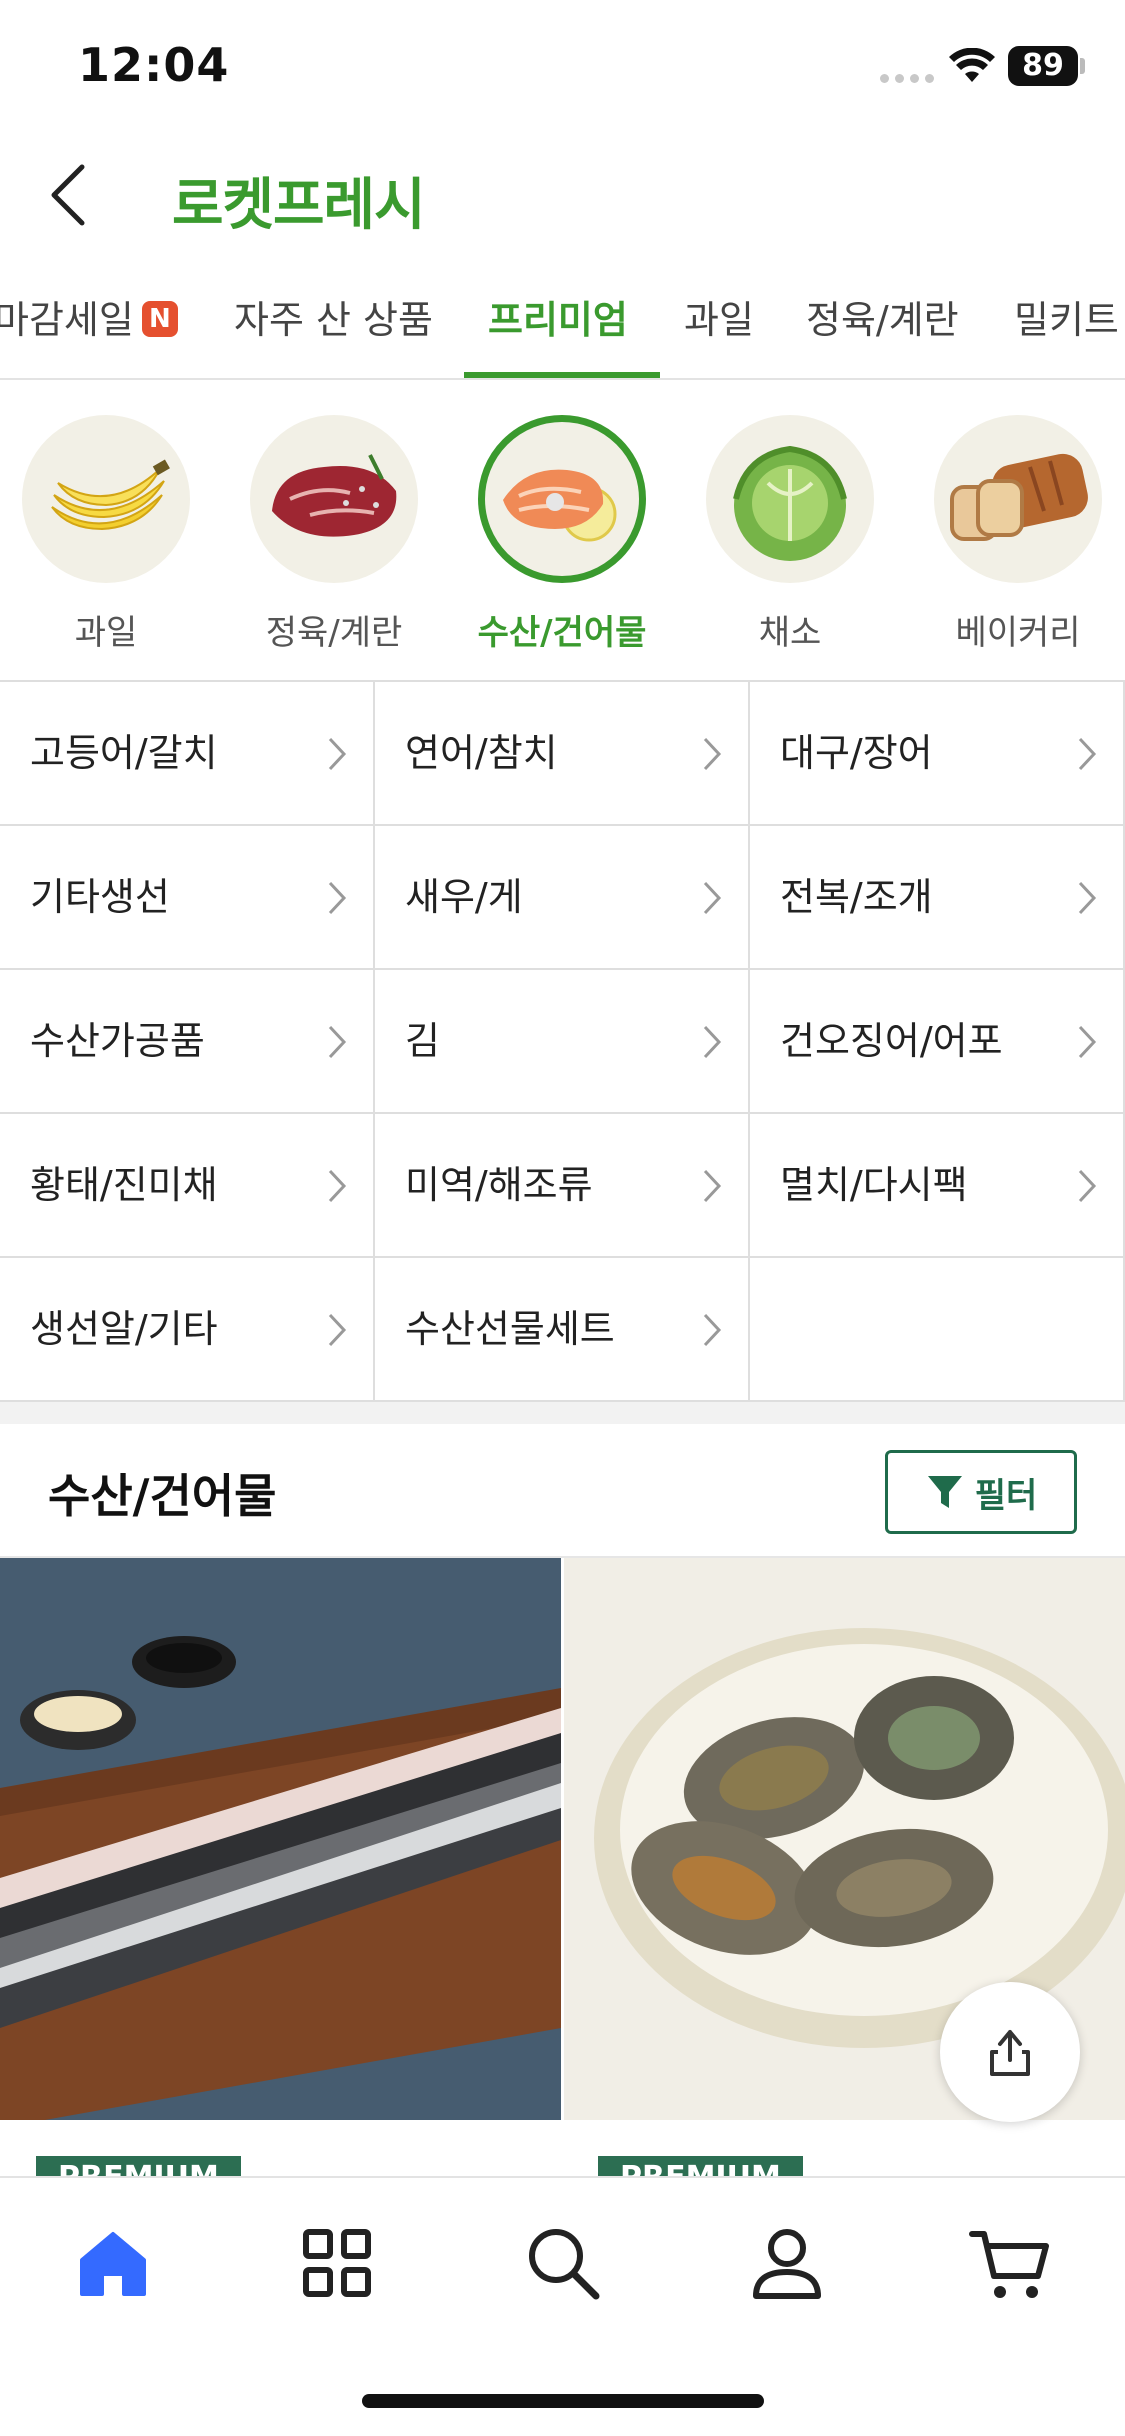  I want to click on subcategory-item: 새우/게, so click(562, 897).